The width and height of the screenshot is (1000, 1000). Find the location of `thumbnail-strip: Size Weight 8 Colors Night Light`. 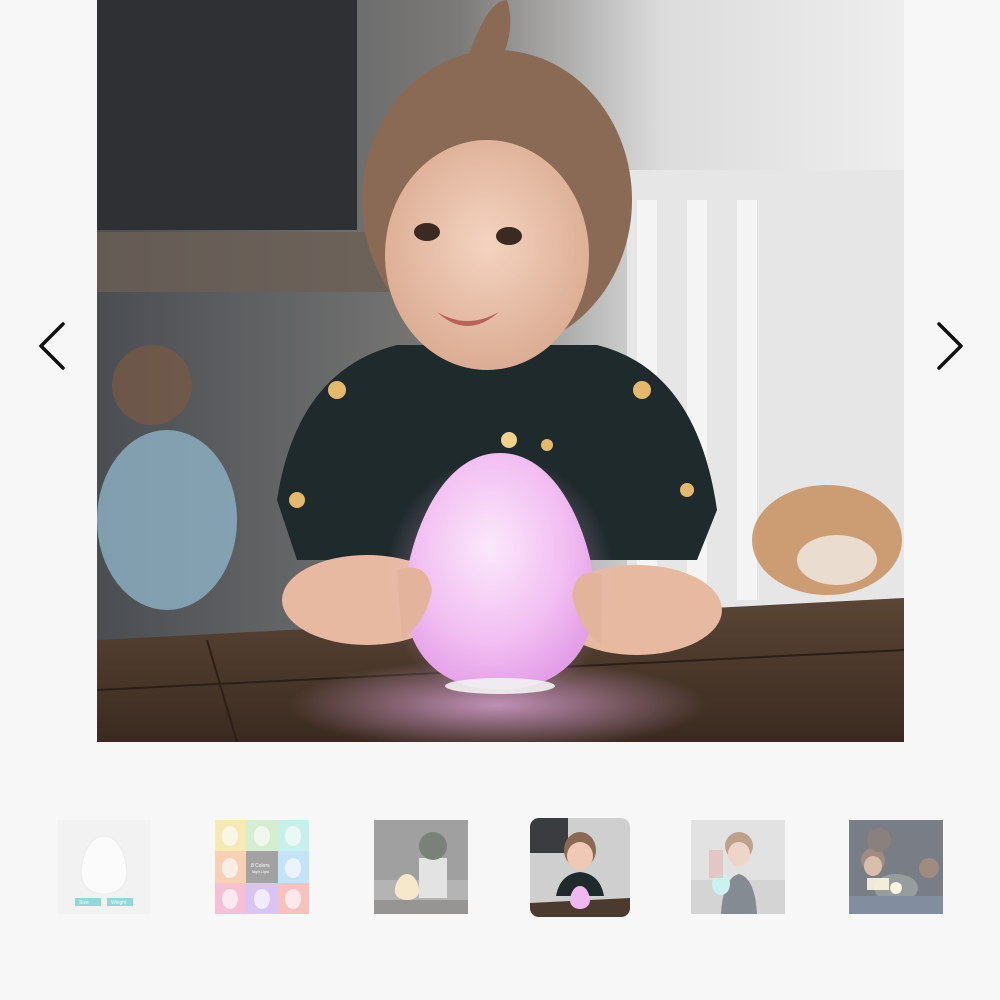

thumbnail-strip: Size Weight 8 Colors Night Light is located at coordinates (500, 868).